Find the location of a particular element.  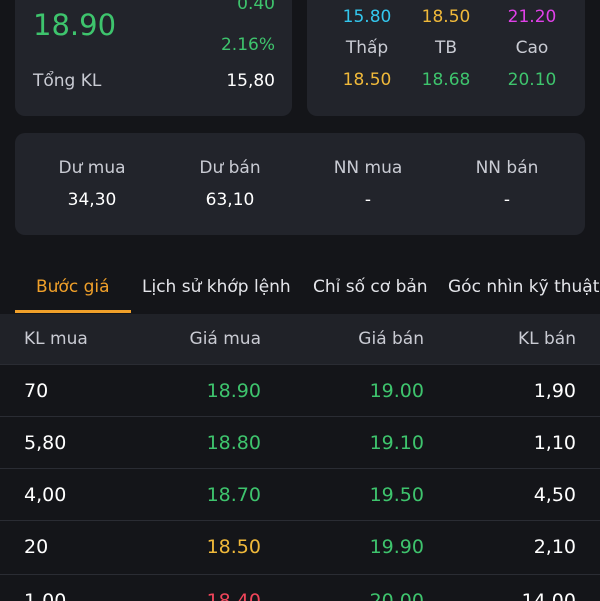

average-price: 18.68 is located at coordinates (446, 80).